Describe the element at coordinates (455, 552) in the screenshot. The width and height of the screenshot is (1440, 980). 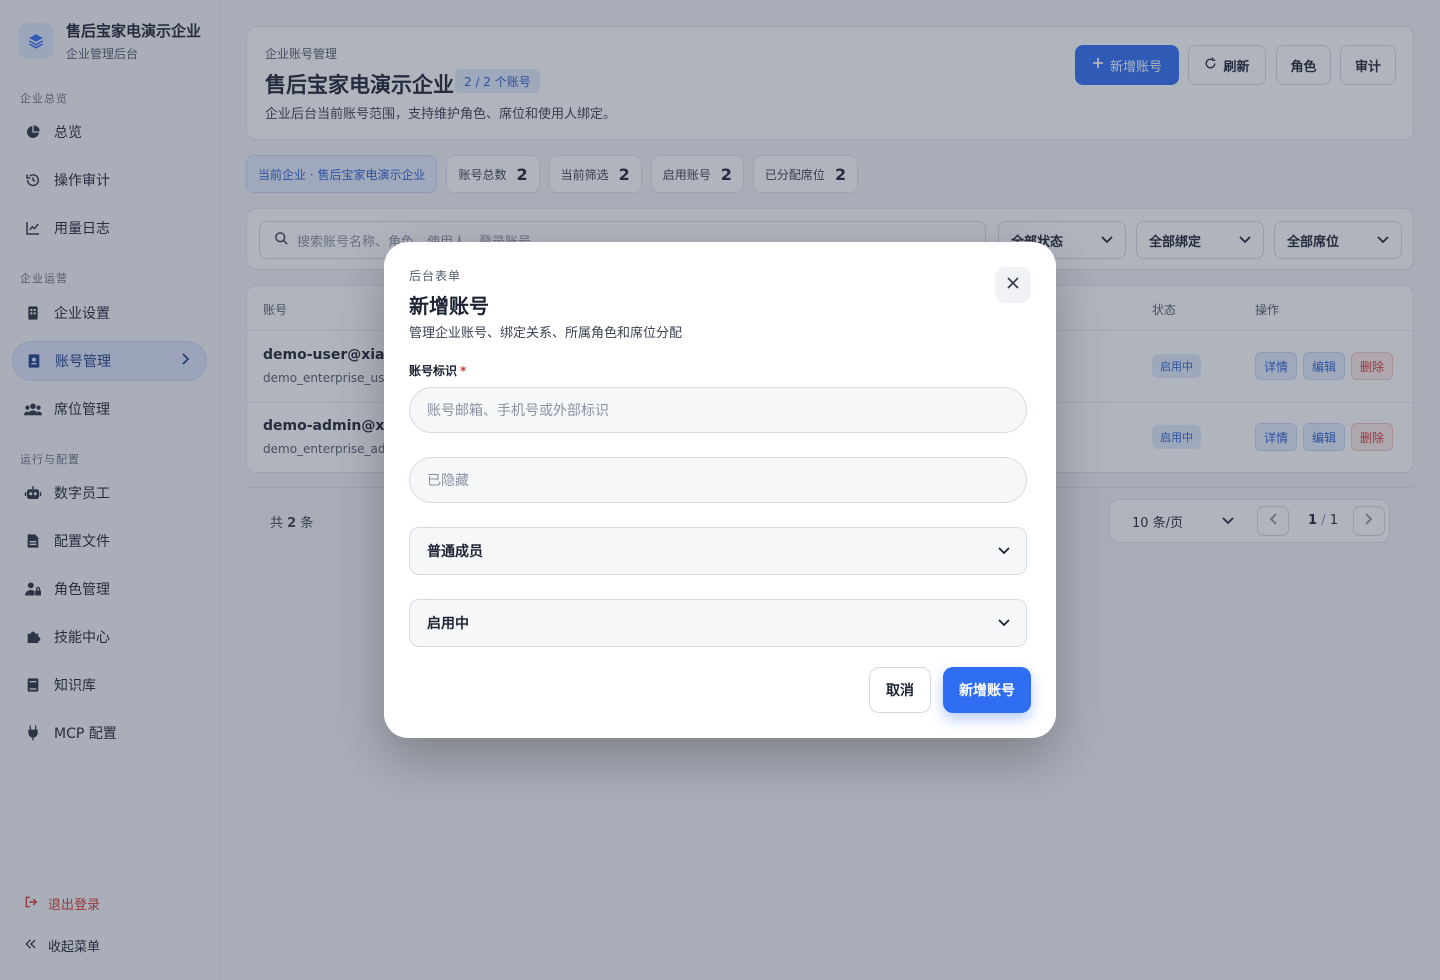
I see `role-select-value: 普通成员` at that location.